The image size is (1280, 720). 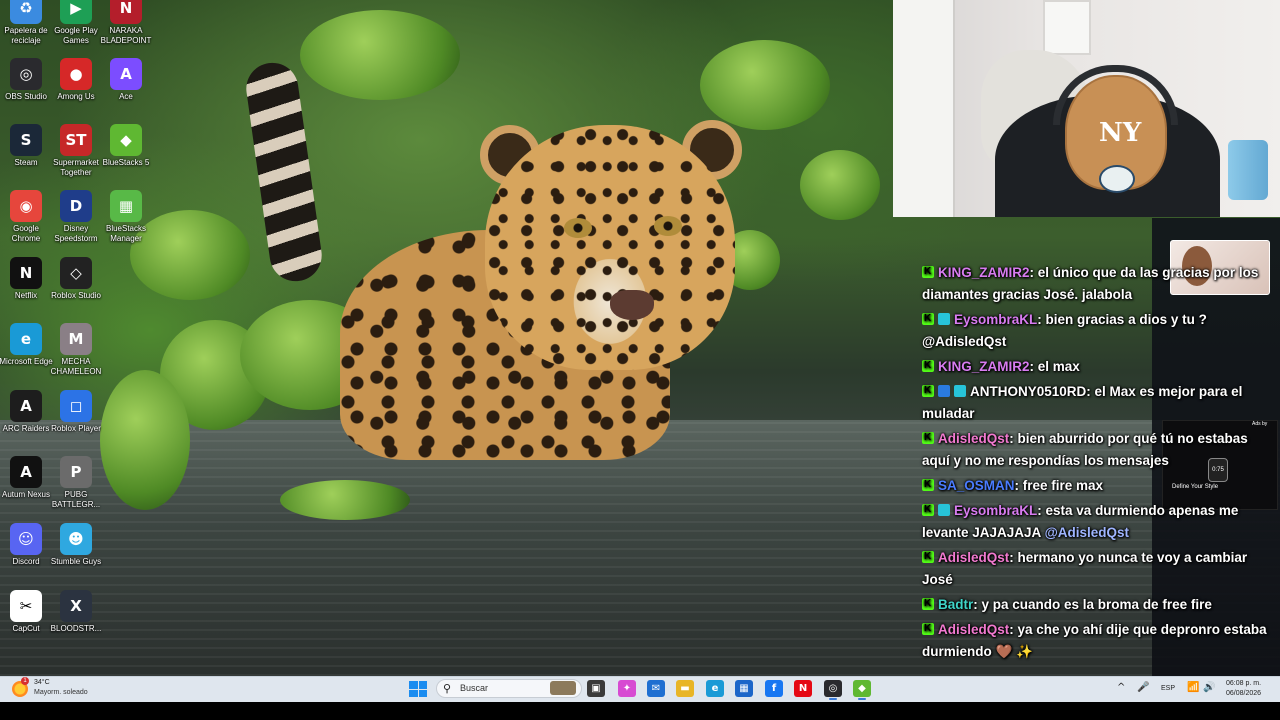 What do you see at coordinates (1193, 687) in the screenshot?
I see `wifi-icon: 📶` at bounding box center [1193, 687].